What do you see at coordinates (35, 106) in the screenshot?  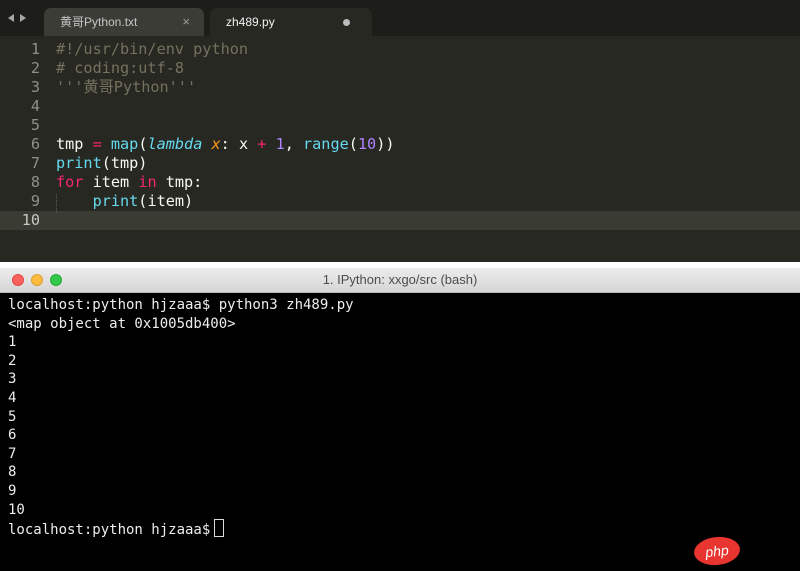 I see `line-number: 4` at bounding box center [35, 106].